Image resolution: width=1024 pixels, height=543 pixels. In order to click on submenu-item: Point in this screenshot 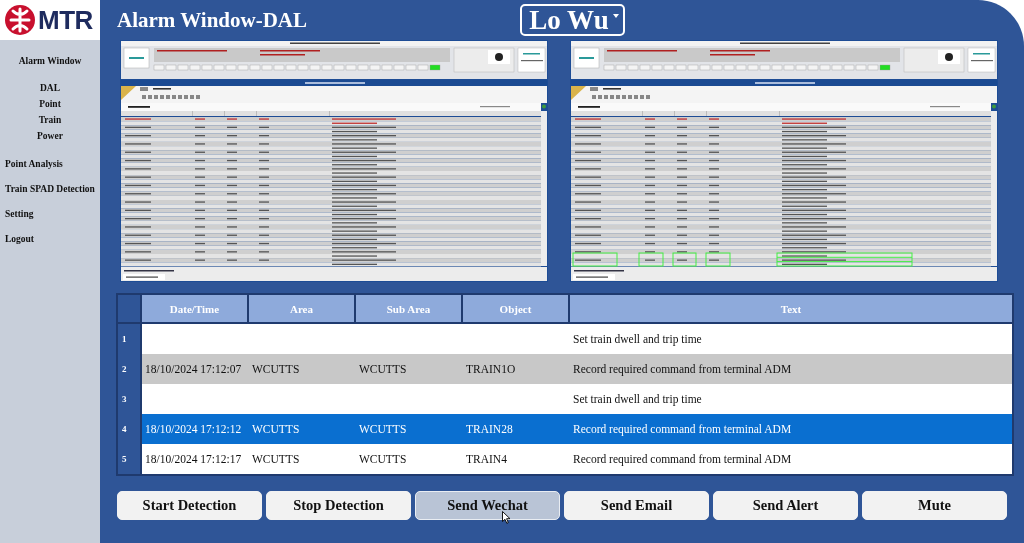, I will do `click(50, 104)`.